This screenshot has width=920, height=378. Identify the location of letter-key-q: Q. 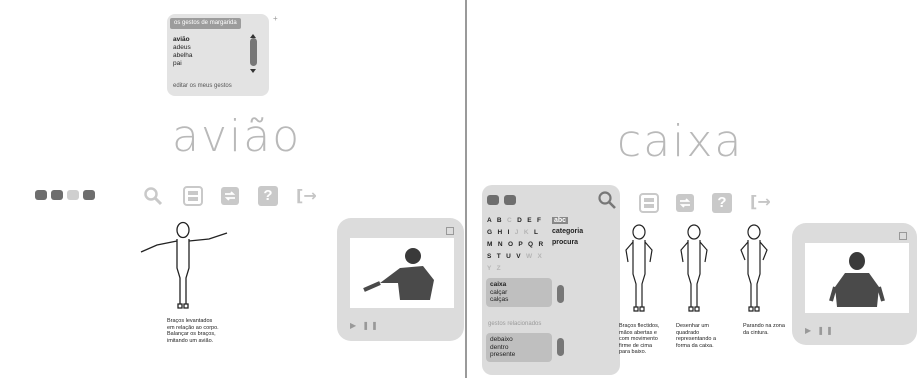
(533, 244).